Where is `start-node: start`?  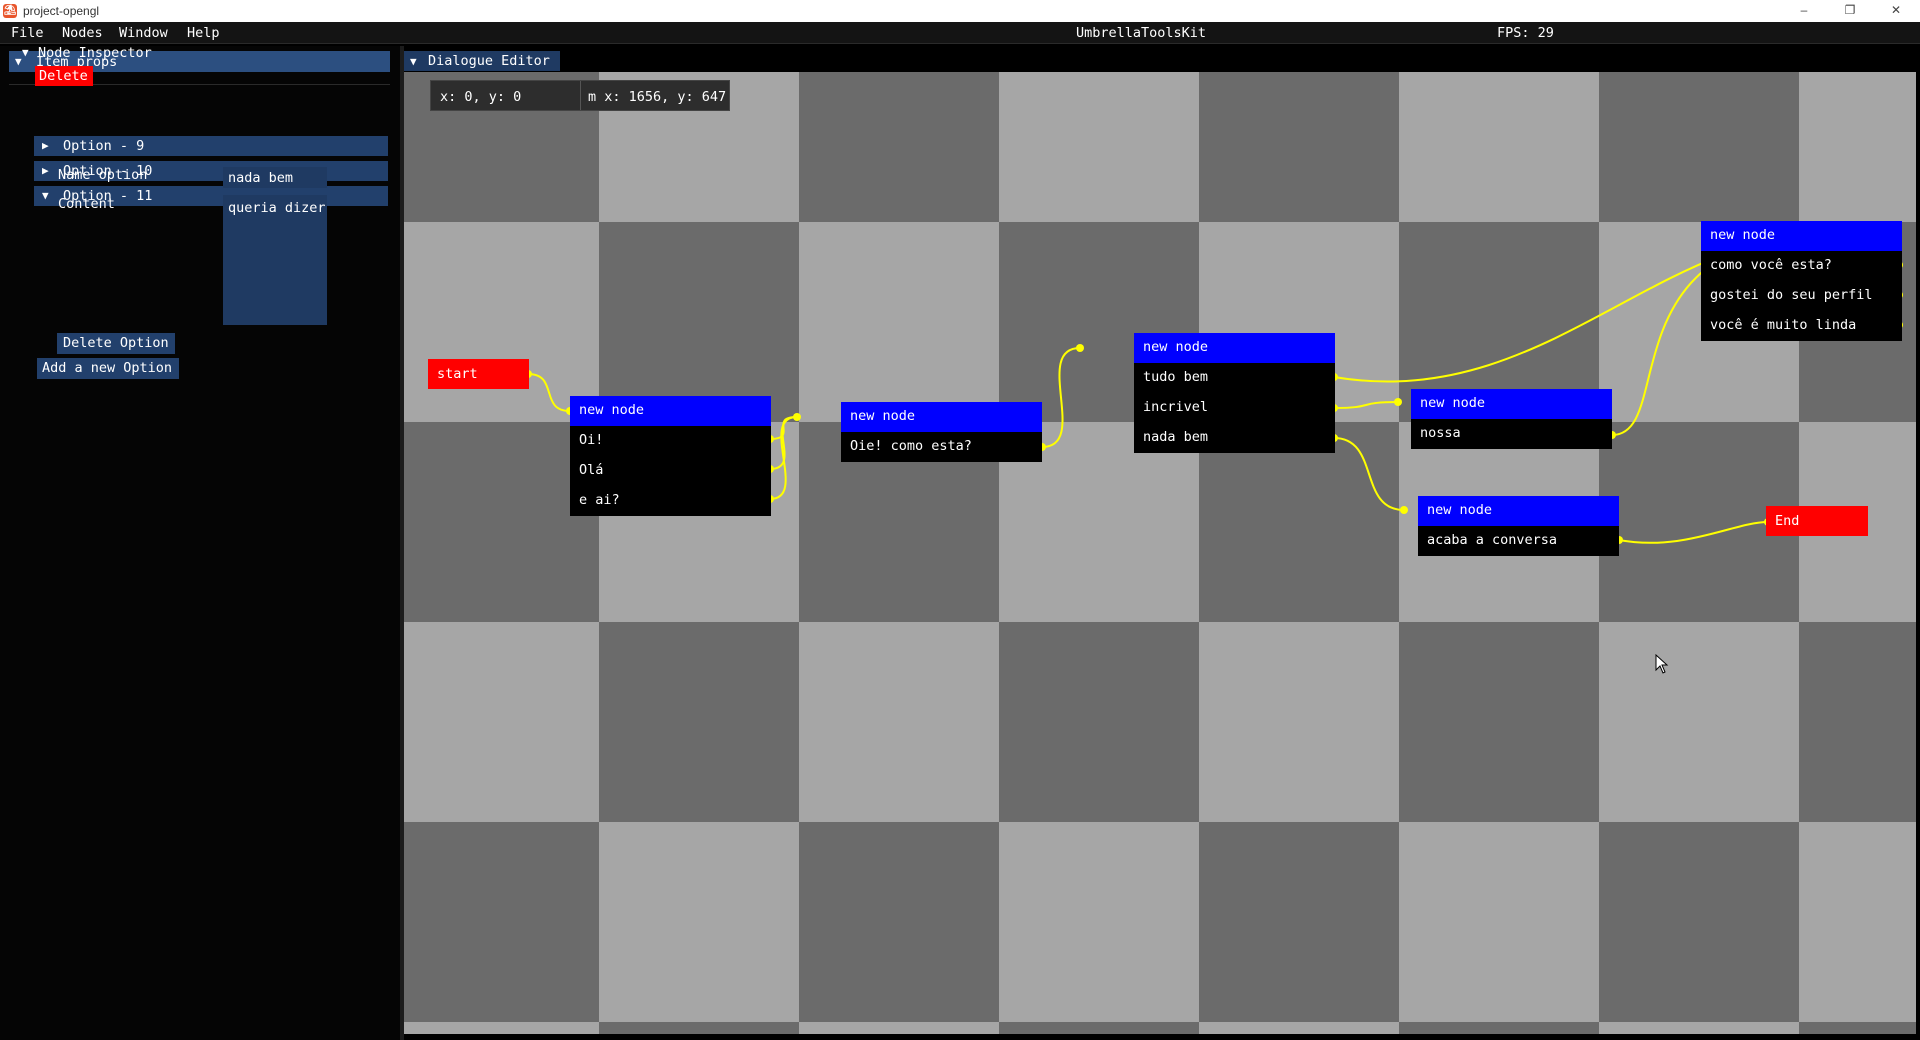
start-node: start is located at coordinates (478, 374).